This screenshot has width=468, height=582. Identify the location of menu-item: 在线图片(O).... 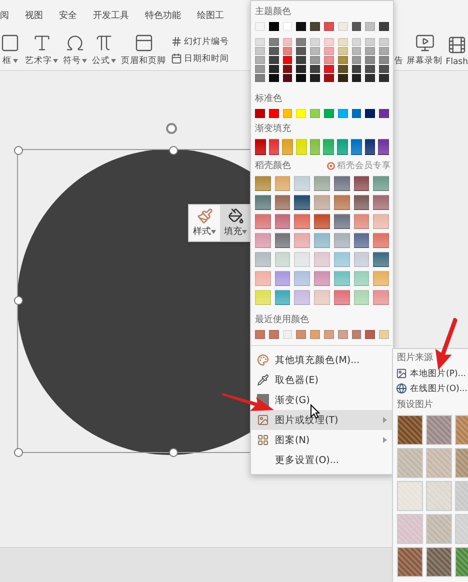
(430, 388).